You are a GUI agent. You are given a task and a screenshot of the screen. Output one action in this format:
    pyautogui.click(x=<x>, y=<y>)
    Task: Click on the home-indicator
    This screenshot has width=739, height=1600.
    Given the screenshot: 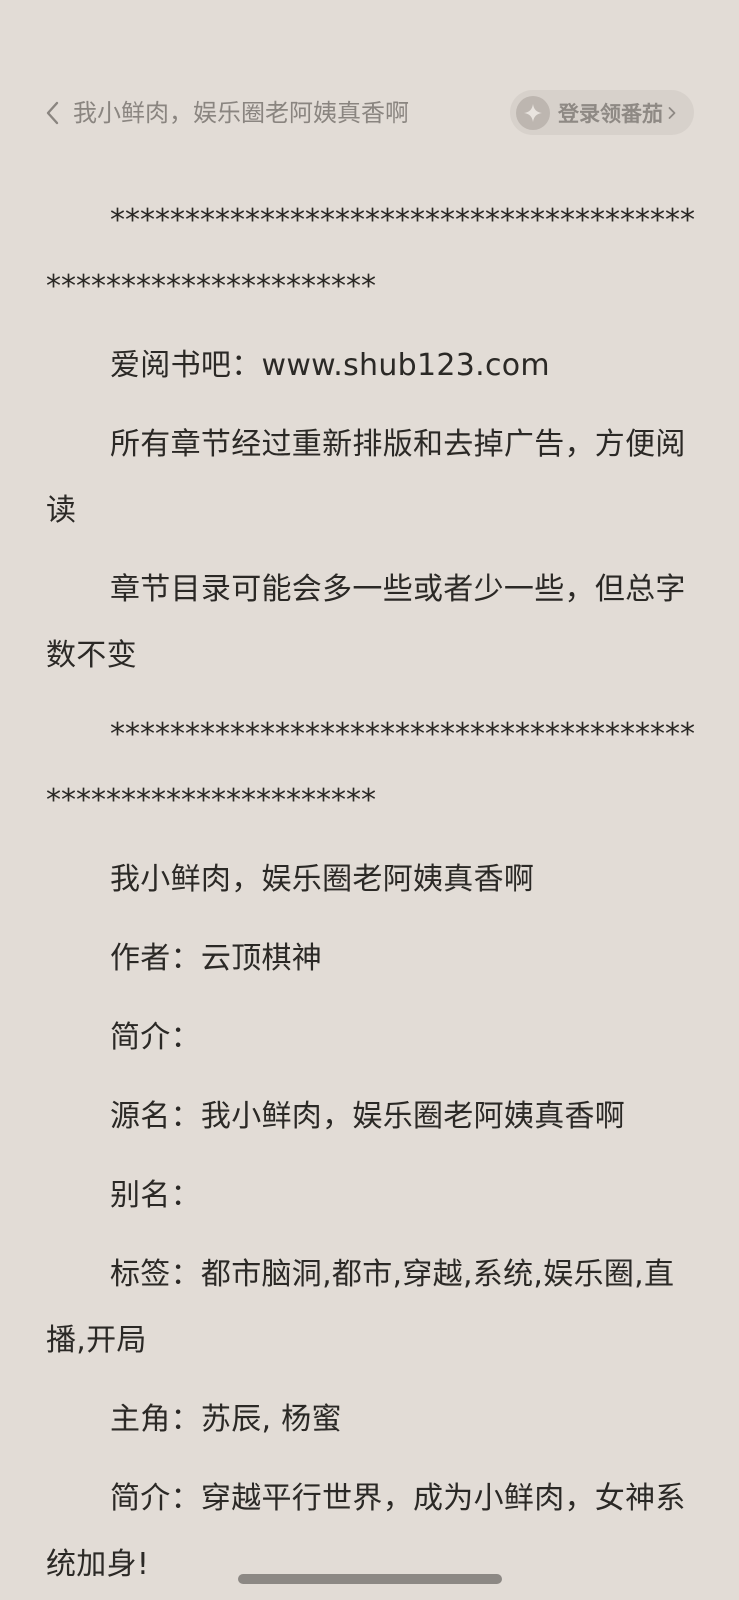 What is the action you would take?
    pyautogui.click(x=370, y=1579)
    